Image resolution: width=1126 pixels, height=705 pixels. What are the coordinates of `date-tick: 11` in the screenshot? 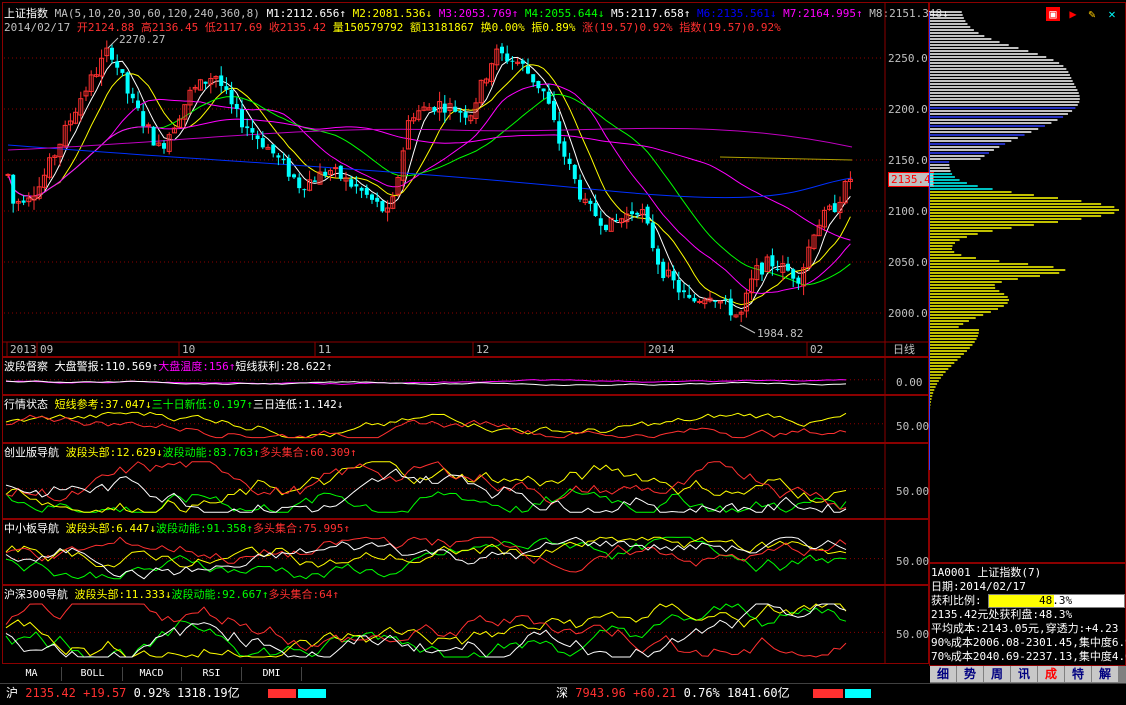 It's located at (325, 349).